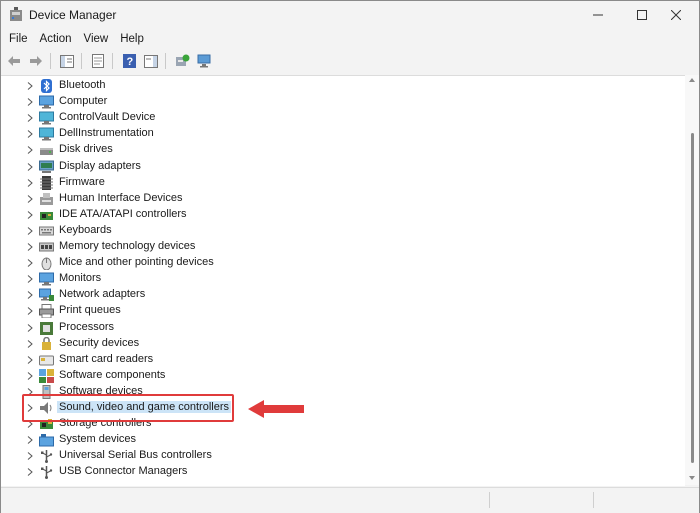 This screenshot has height=513, width=700. What do you see at coordinates (692, 80) in the screenshot?
I see `scroll-up-icon` at bounding box center [692, 80].